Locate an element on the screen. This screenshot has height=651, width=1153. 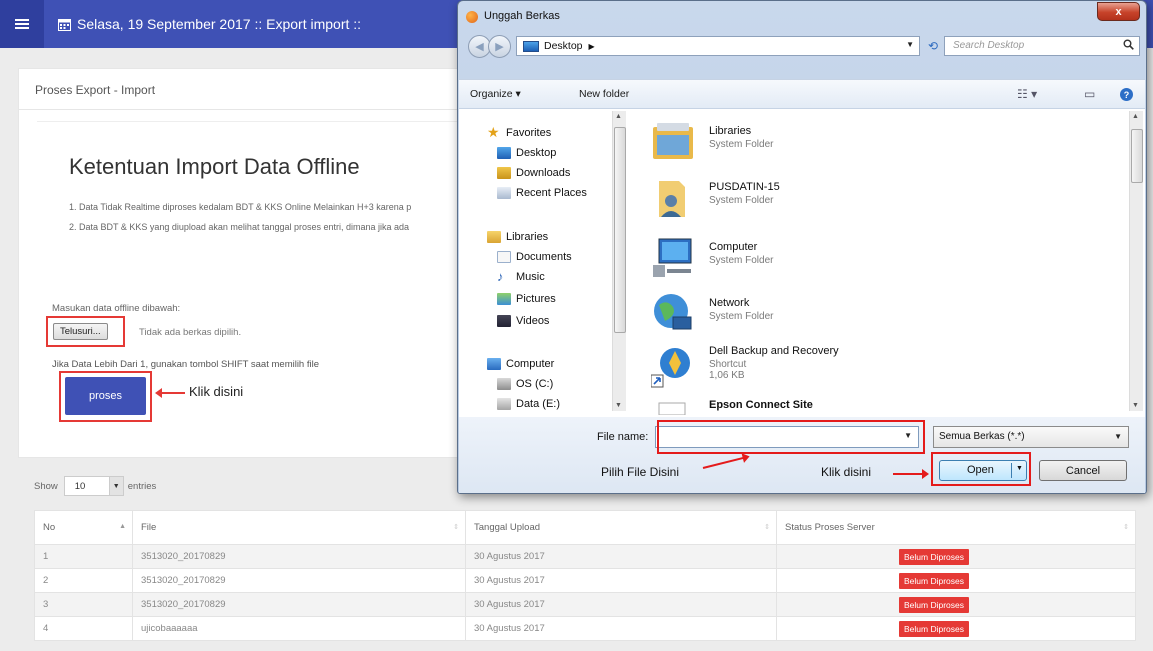
nav-item-pictures: Pictures is located at coordinates (526, 299).